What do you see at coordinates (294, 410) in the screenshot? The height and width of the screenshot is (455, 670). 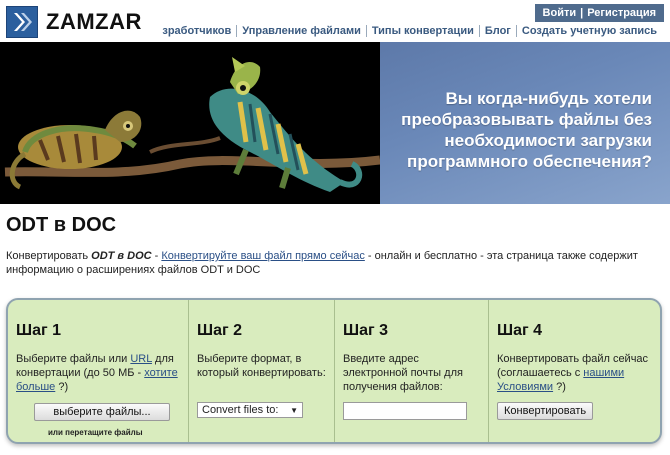 I see `chevron-down-icon: ▼` at bounding box center [294, 410].